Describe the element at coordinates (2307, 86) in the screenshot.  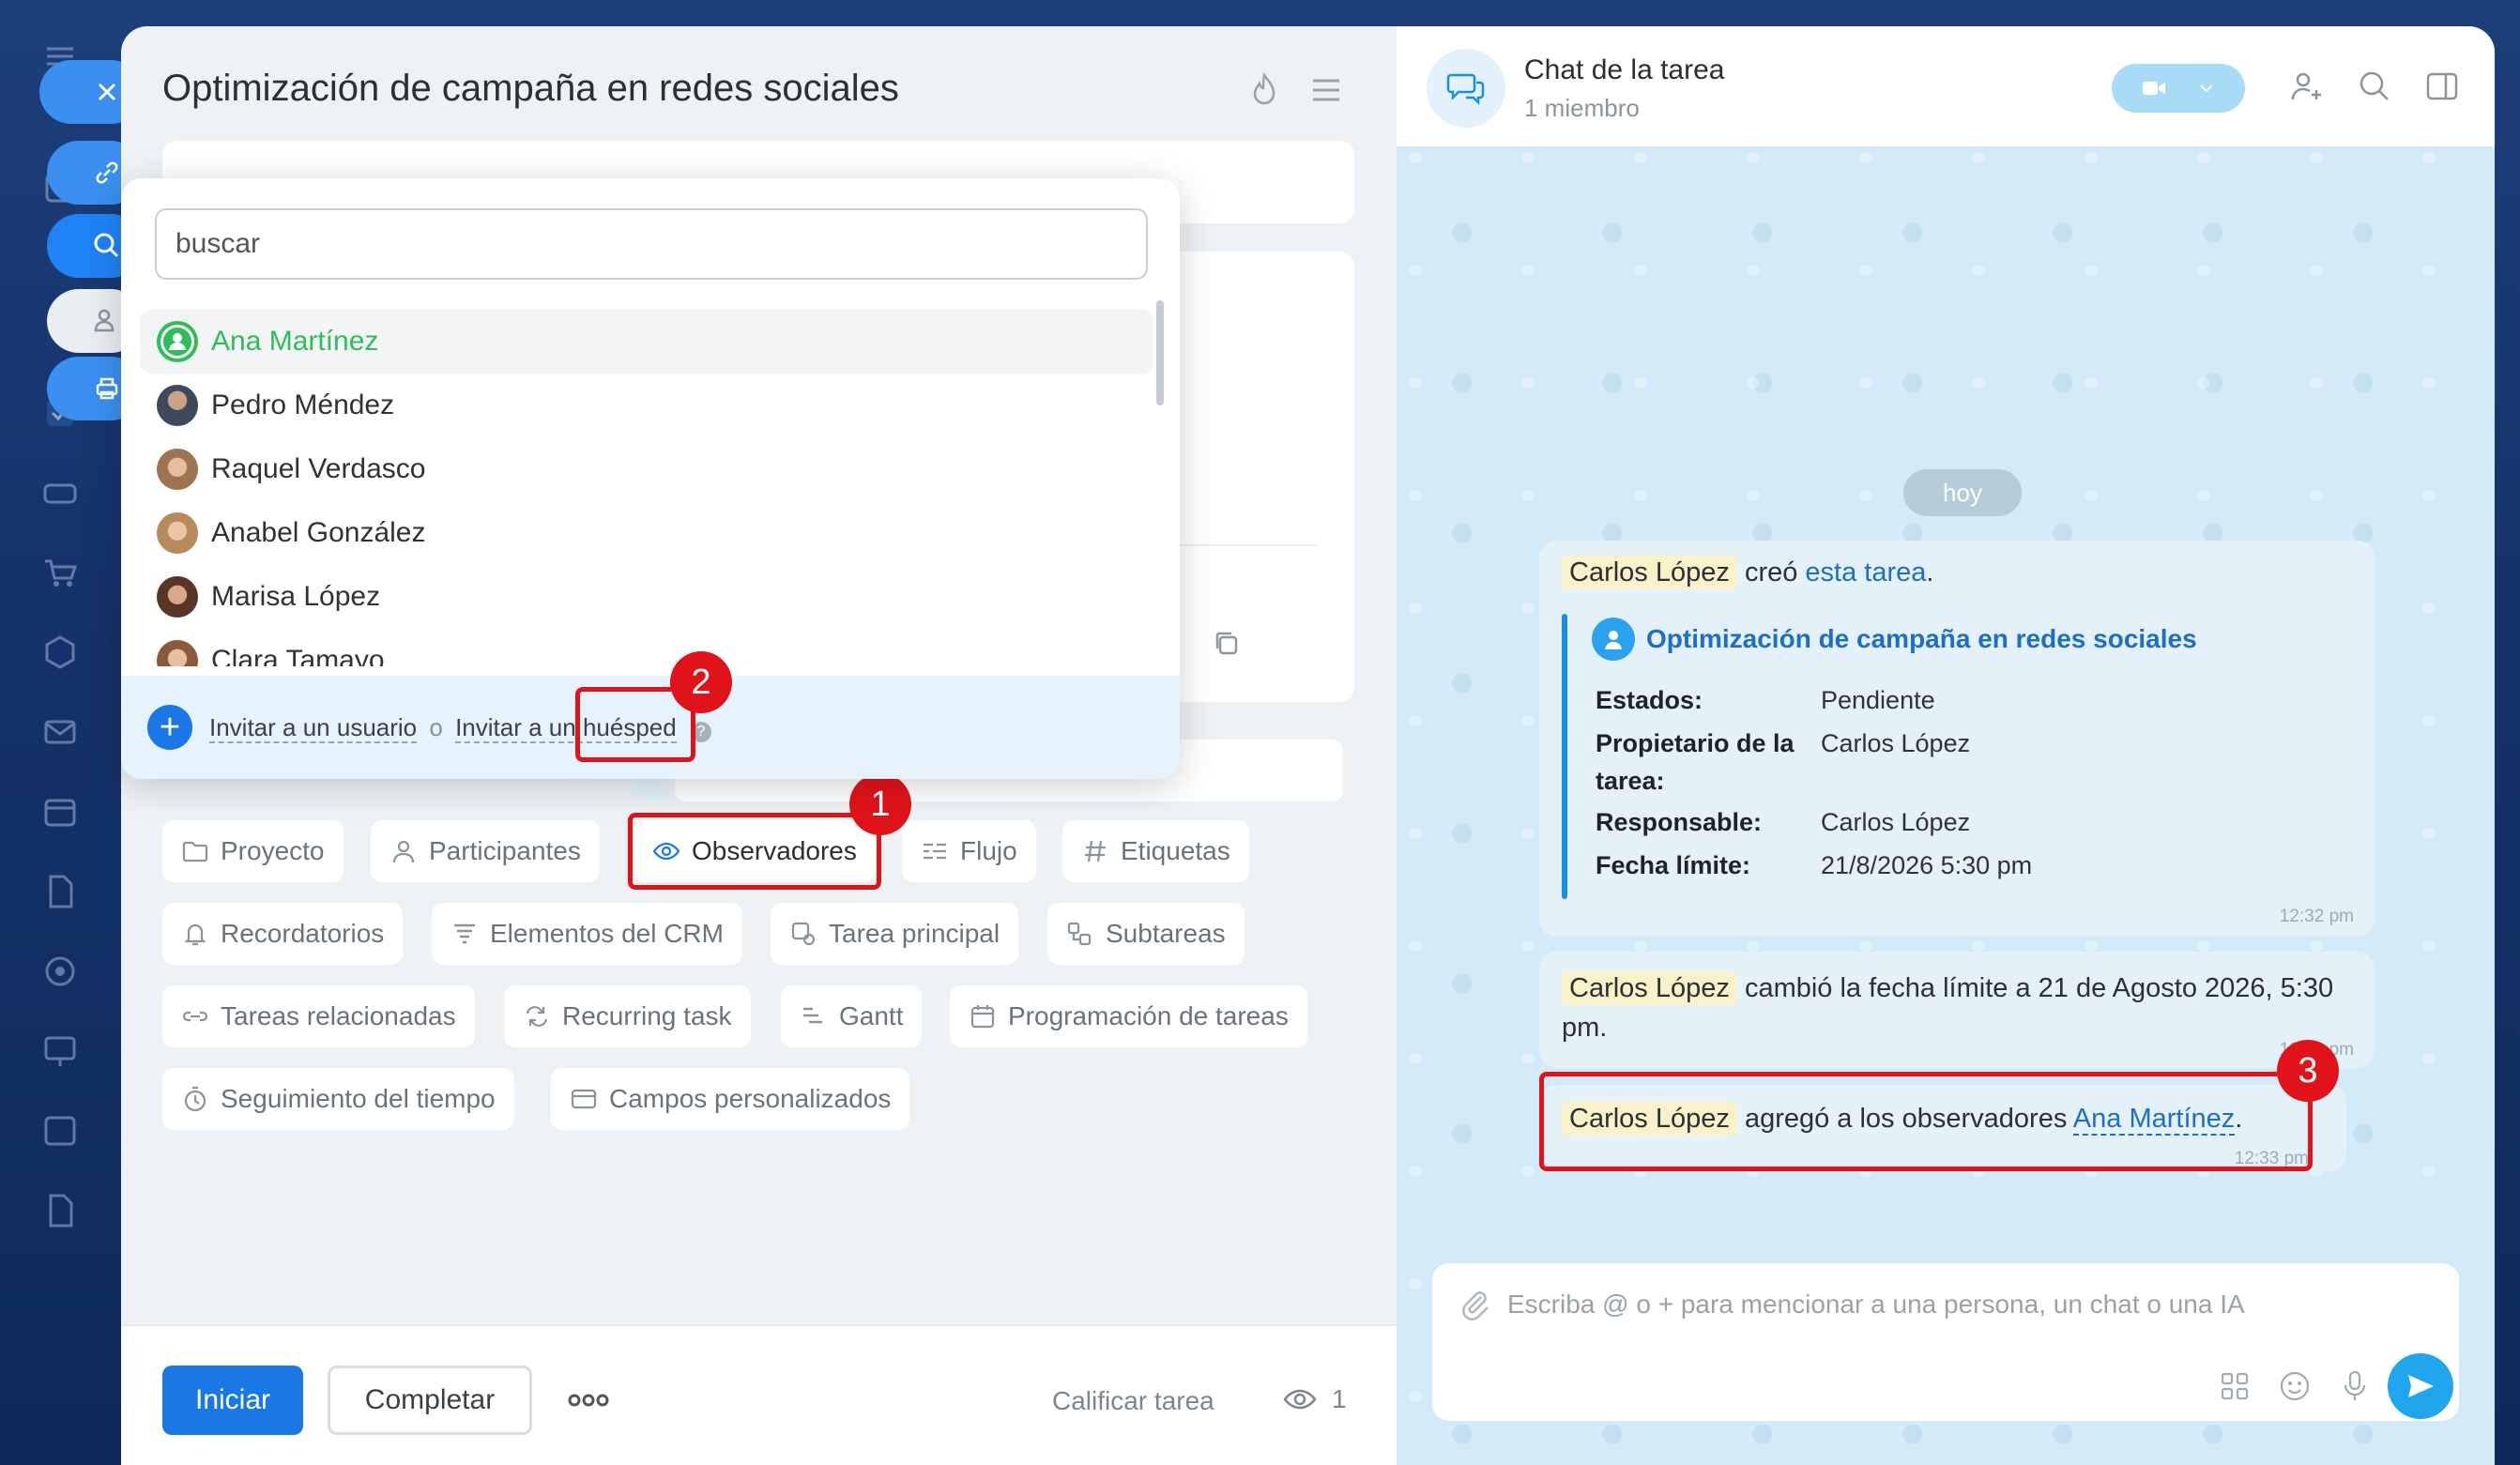
I see `add-user-icon` at that location.